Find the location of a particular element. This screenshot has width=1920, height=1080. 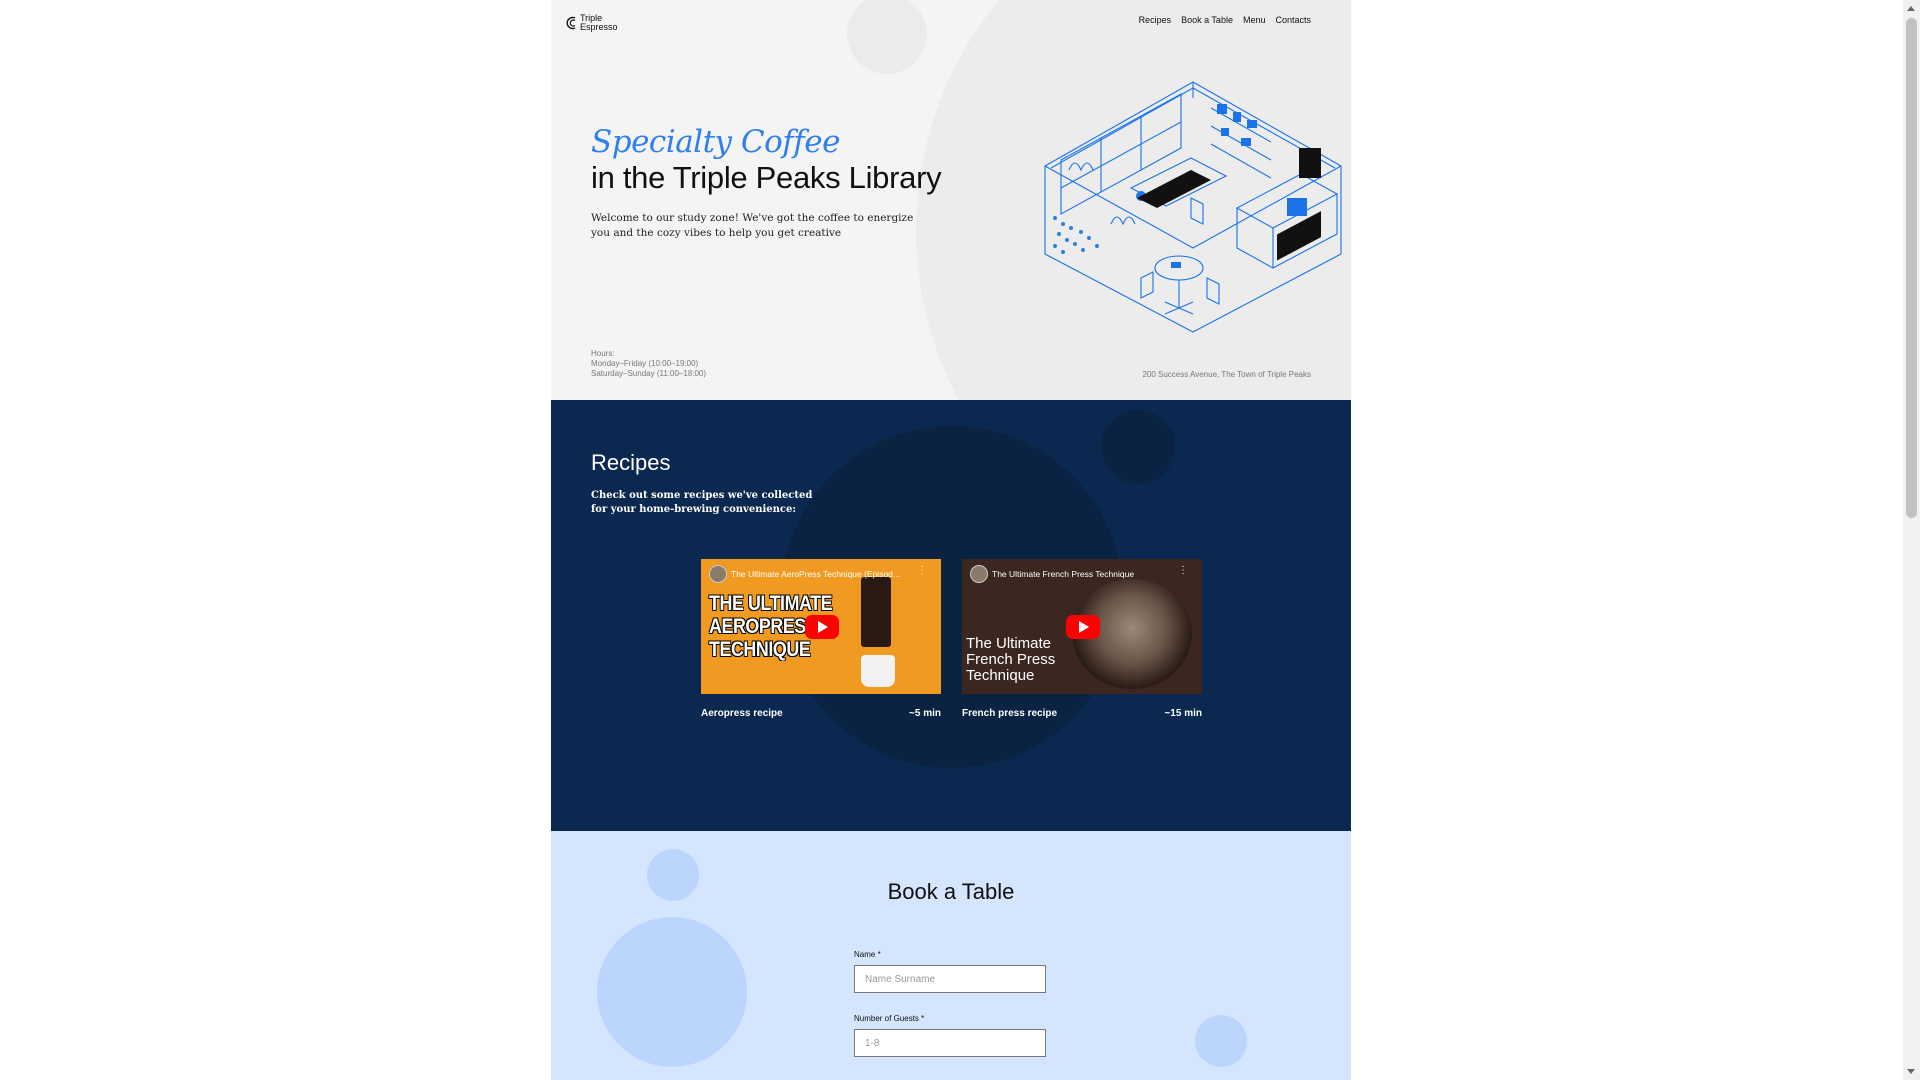

nav-link-book-a-table: Book a Table is located at coordinates (1207, 20).